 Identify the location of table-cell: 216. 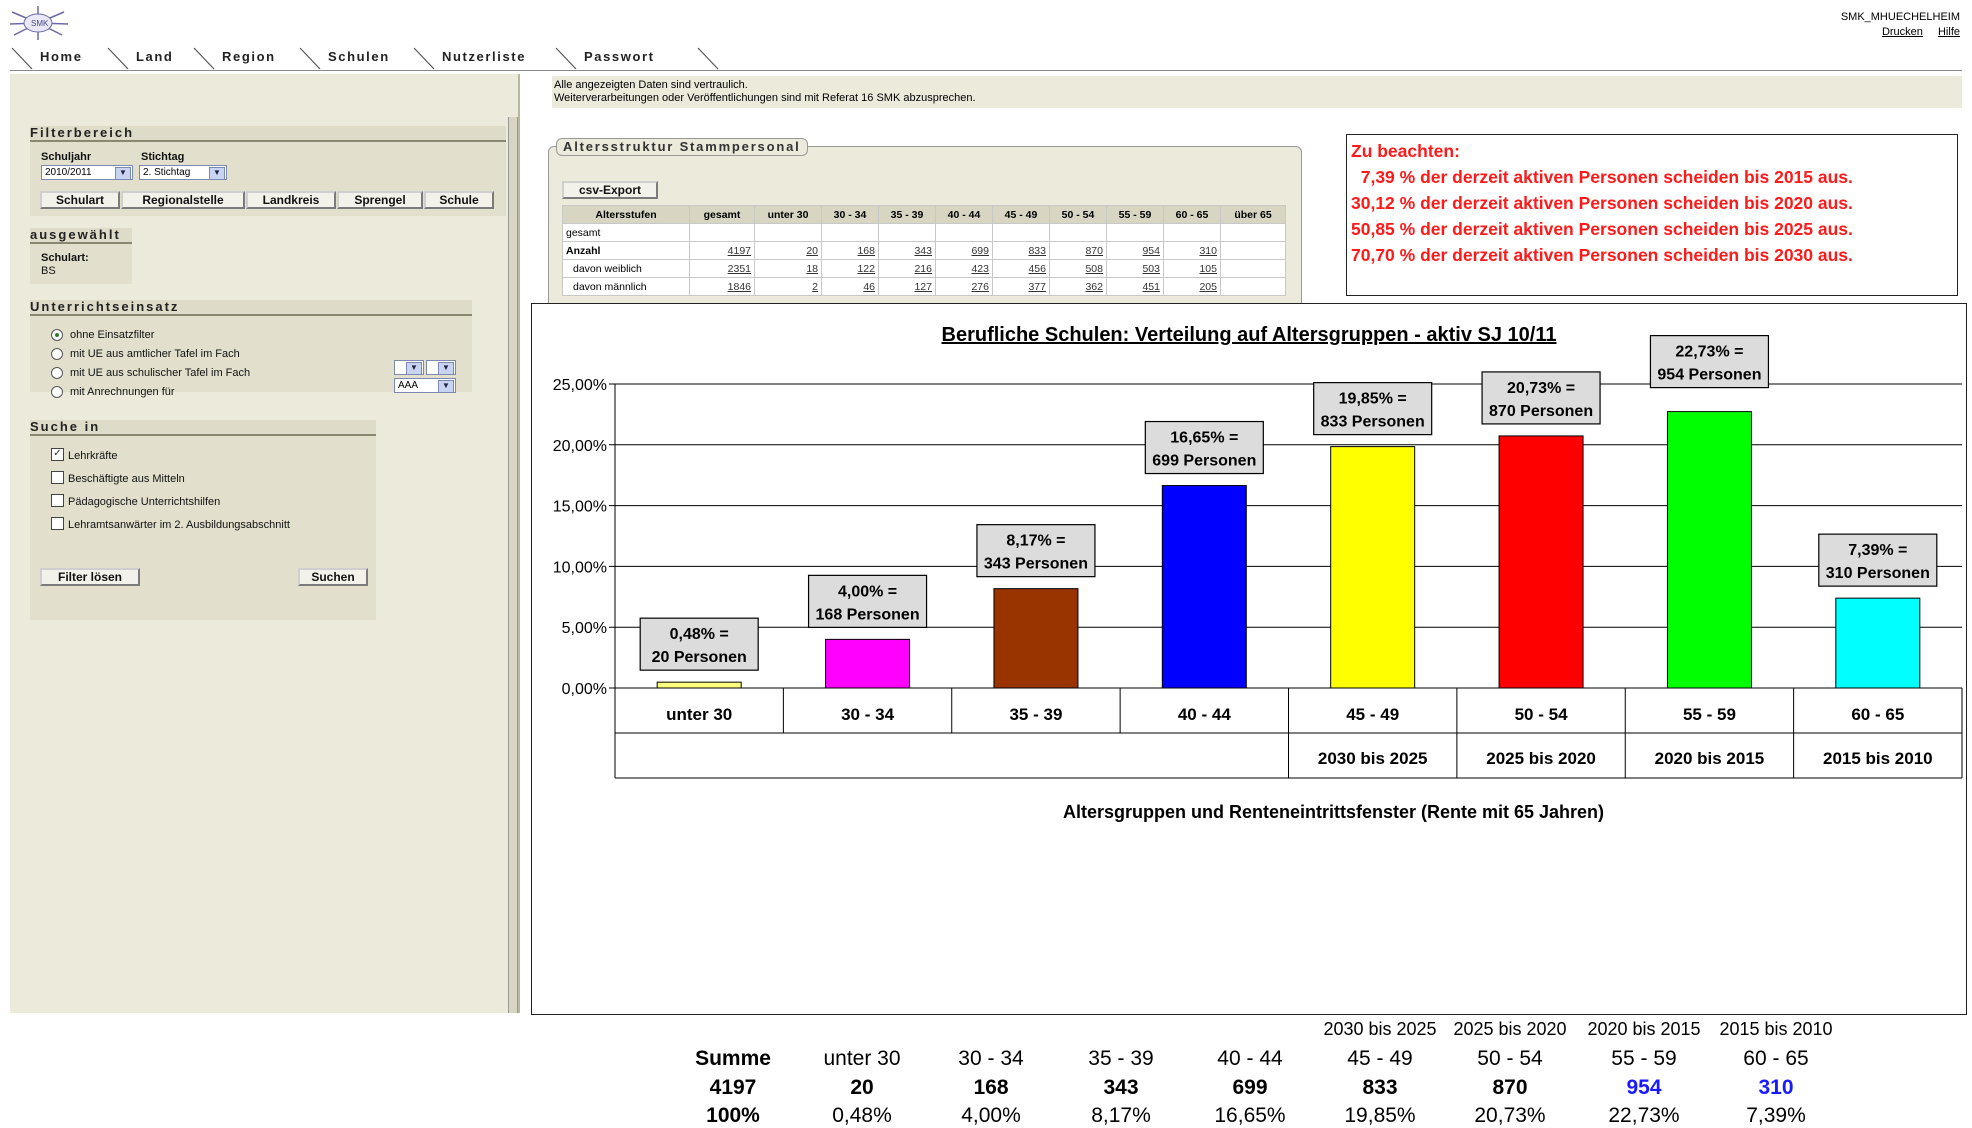
(907, 268).